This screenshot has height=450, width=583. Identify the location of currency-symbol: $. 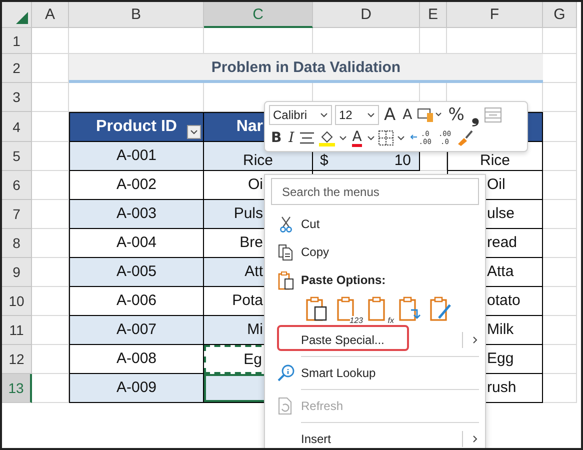
(324, 160).